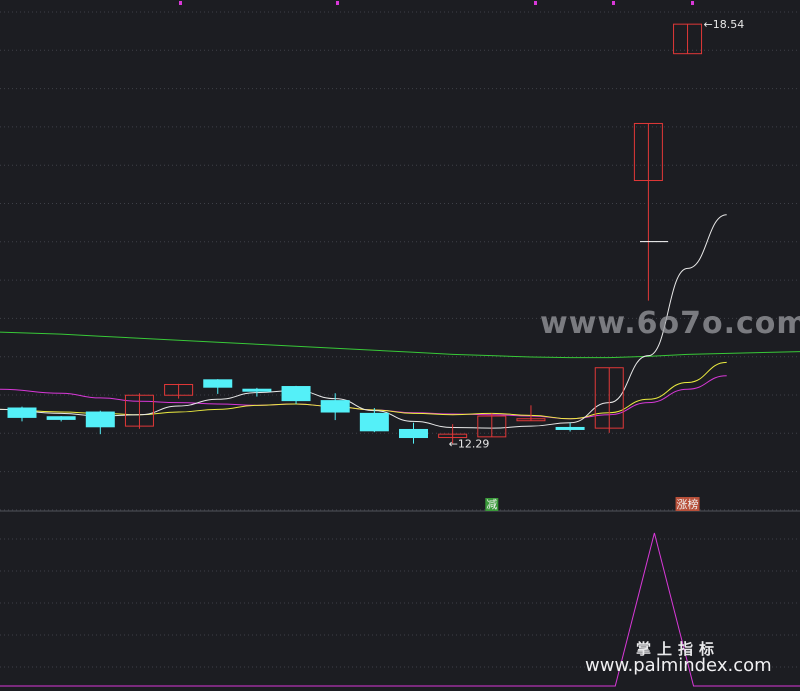  I want to click on signal-label: 减, so click(491, 504).